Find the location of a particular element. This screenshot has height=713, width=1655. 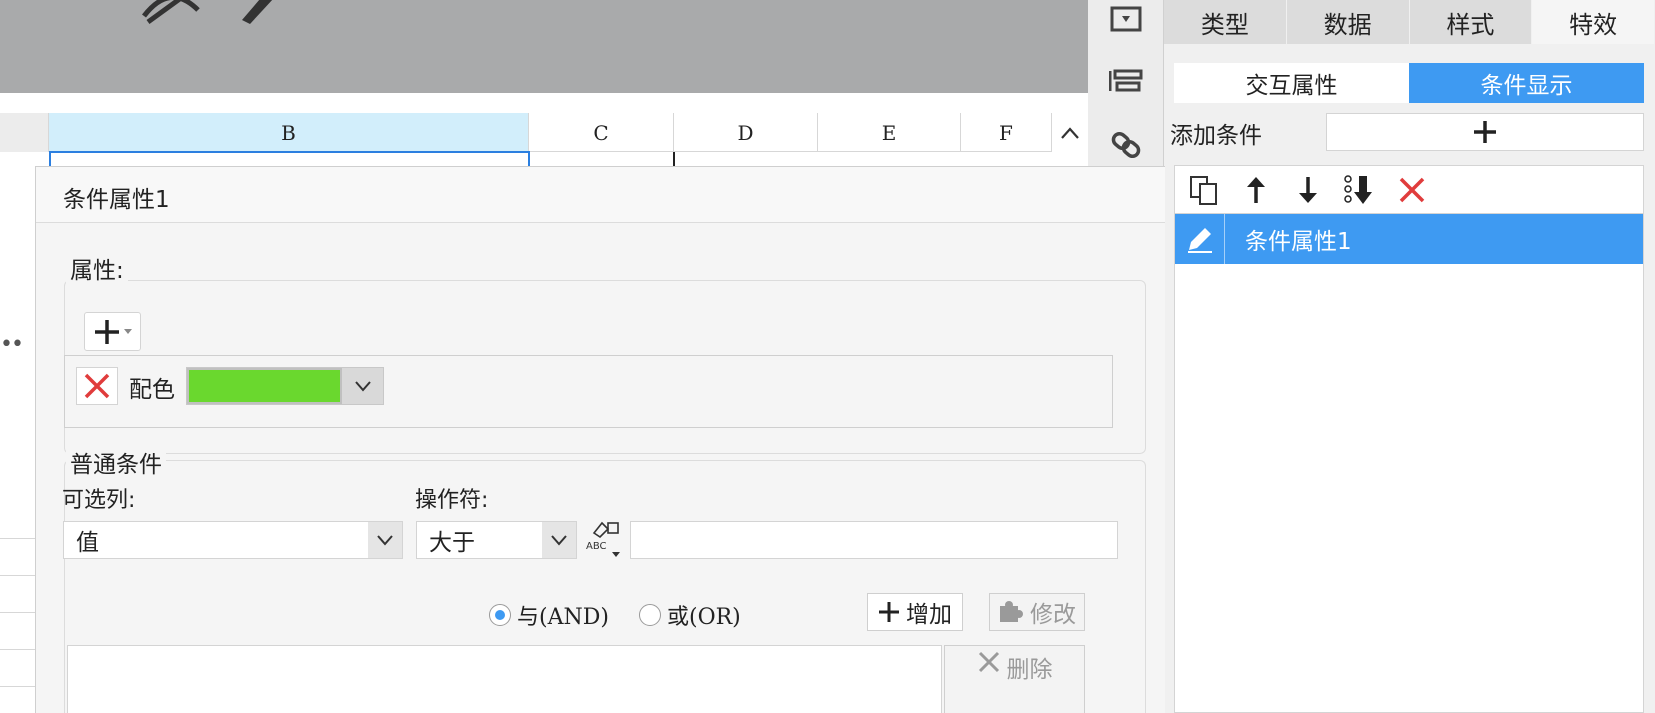

modify-button-label: 修改 is located at coordinates (1053, 615).